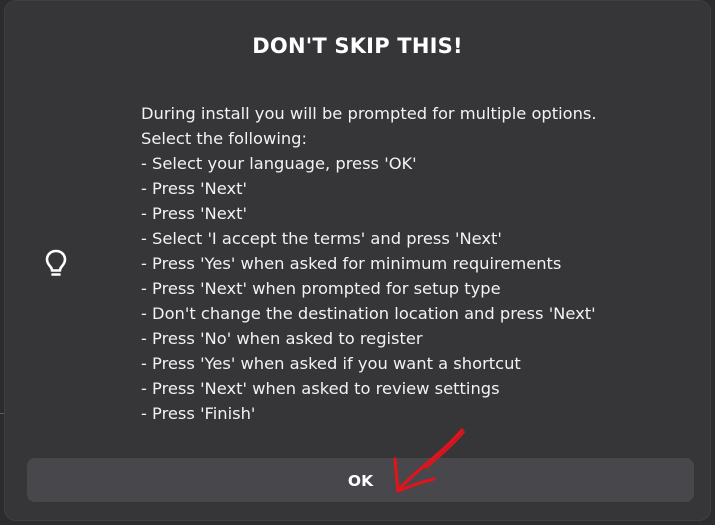  What do you see at coordinates (198, 413) in the screenshot?
I see `message-line: - Press 'Finish'` at bounding box center [198, 413].